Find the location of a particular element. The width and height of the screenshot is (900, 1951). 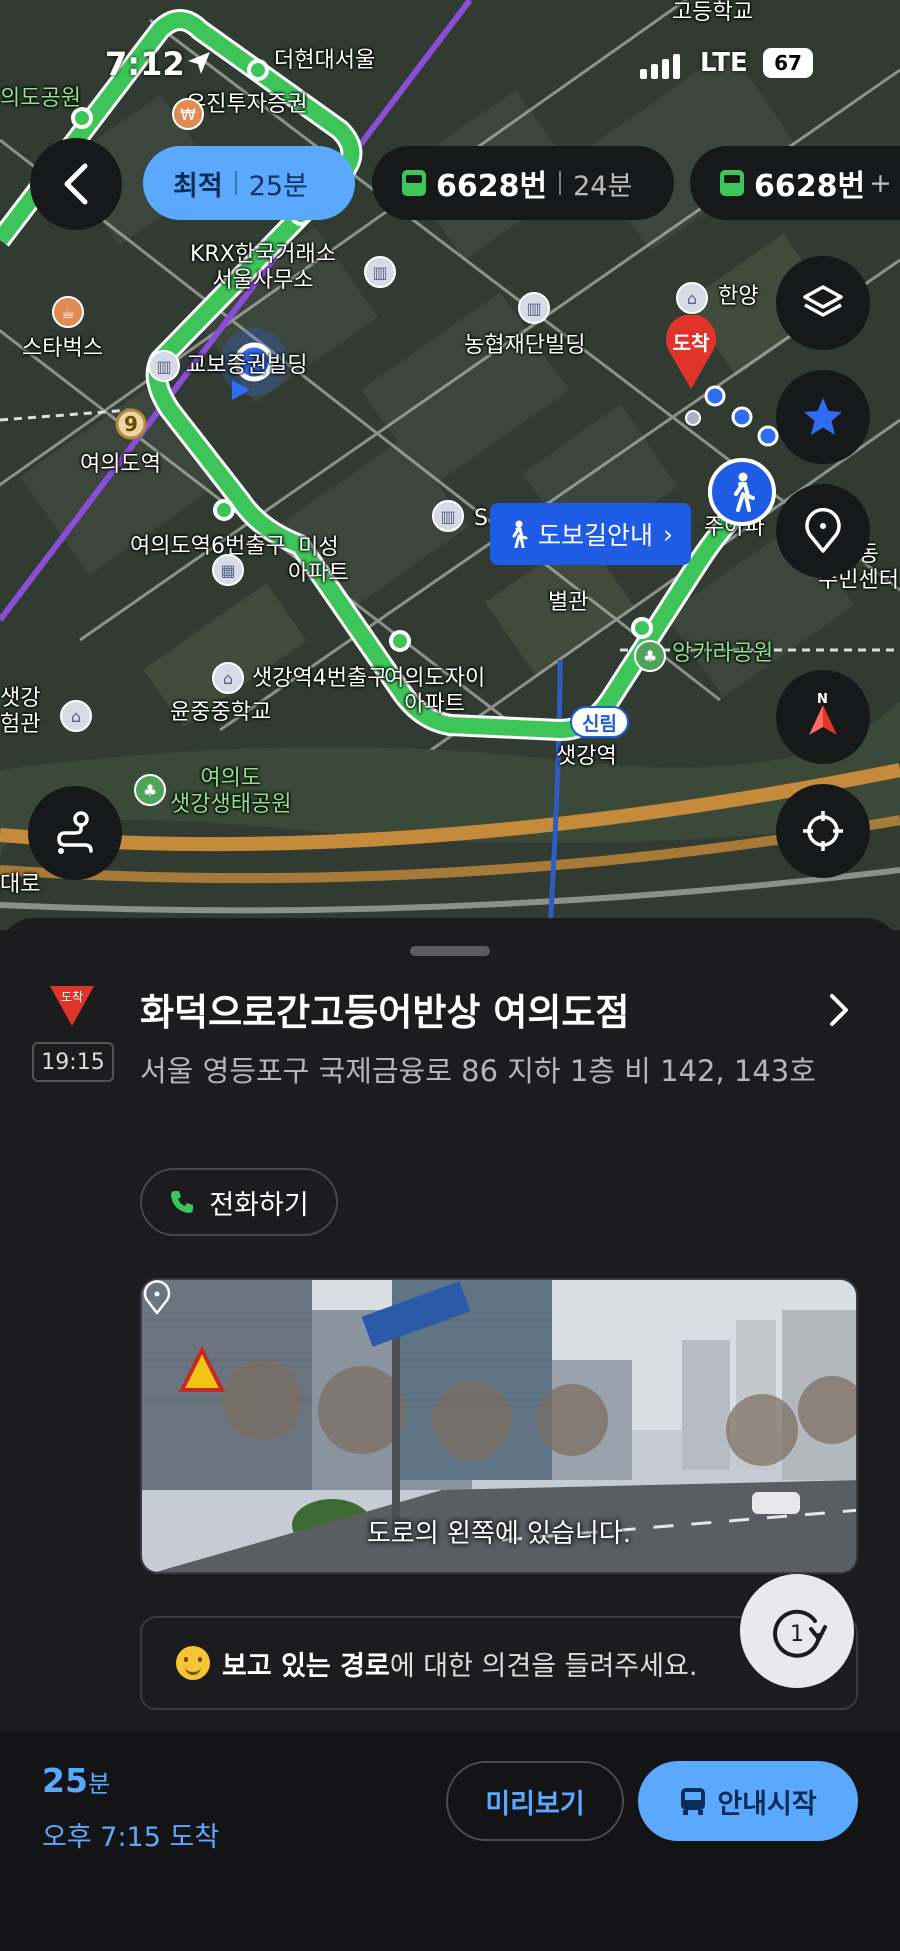

chevron-right-icon is located at coordinates (839, 1010).